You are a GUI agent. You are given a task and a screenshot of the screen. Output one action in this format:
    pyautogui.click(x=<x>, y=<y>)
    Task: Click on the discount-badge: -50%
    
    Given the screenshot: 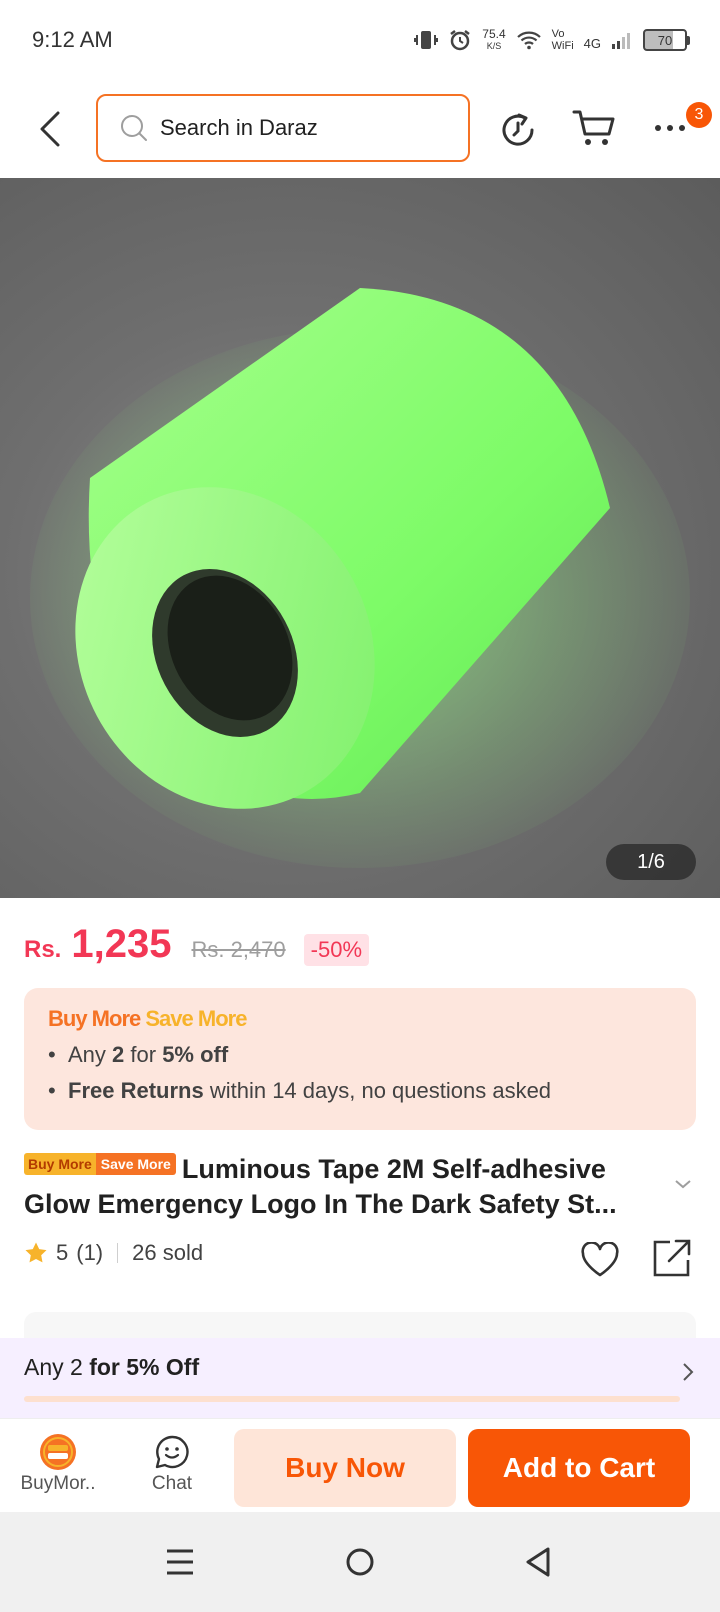 What is the action you would take?
    pyautogui.click(x=336, y=950)
    